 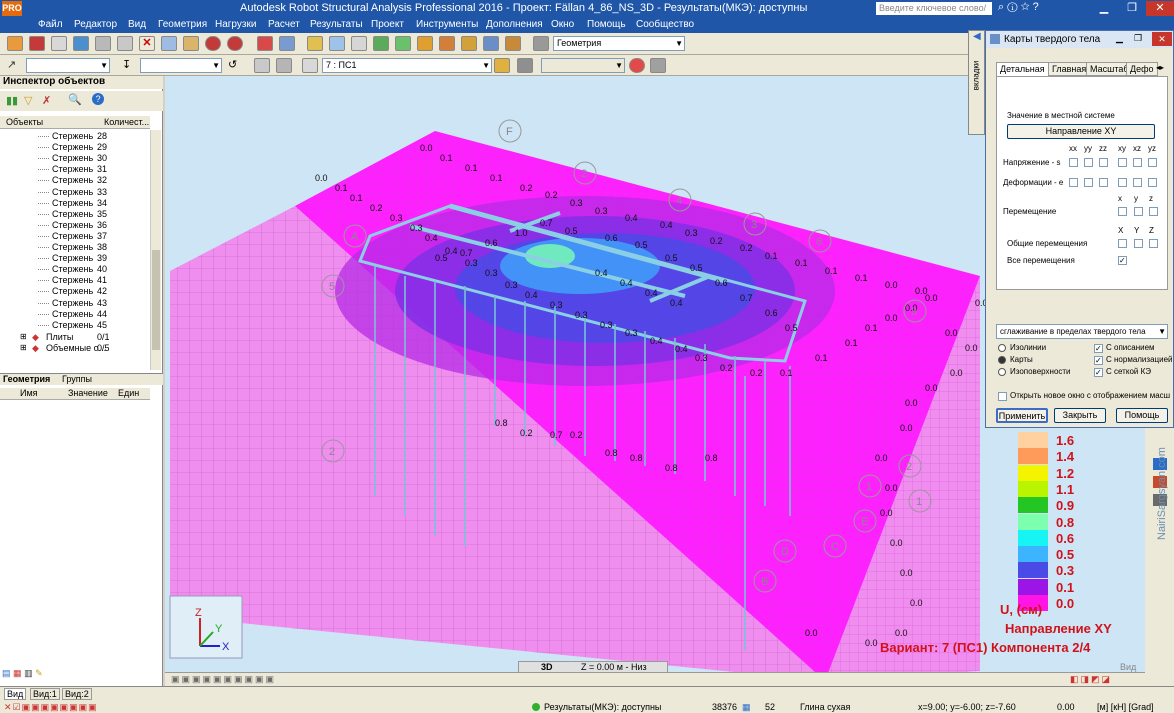 I want to click on collapse-arrow-icon: ◀, so click(x=977, y=36).